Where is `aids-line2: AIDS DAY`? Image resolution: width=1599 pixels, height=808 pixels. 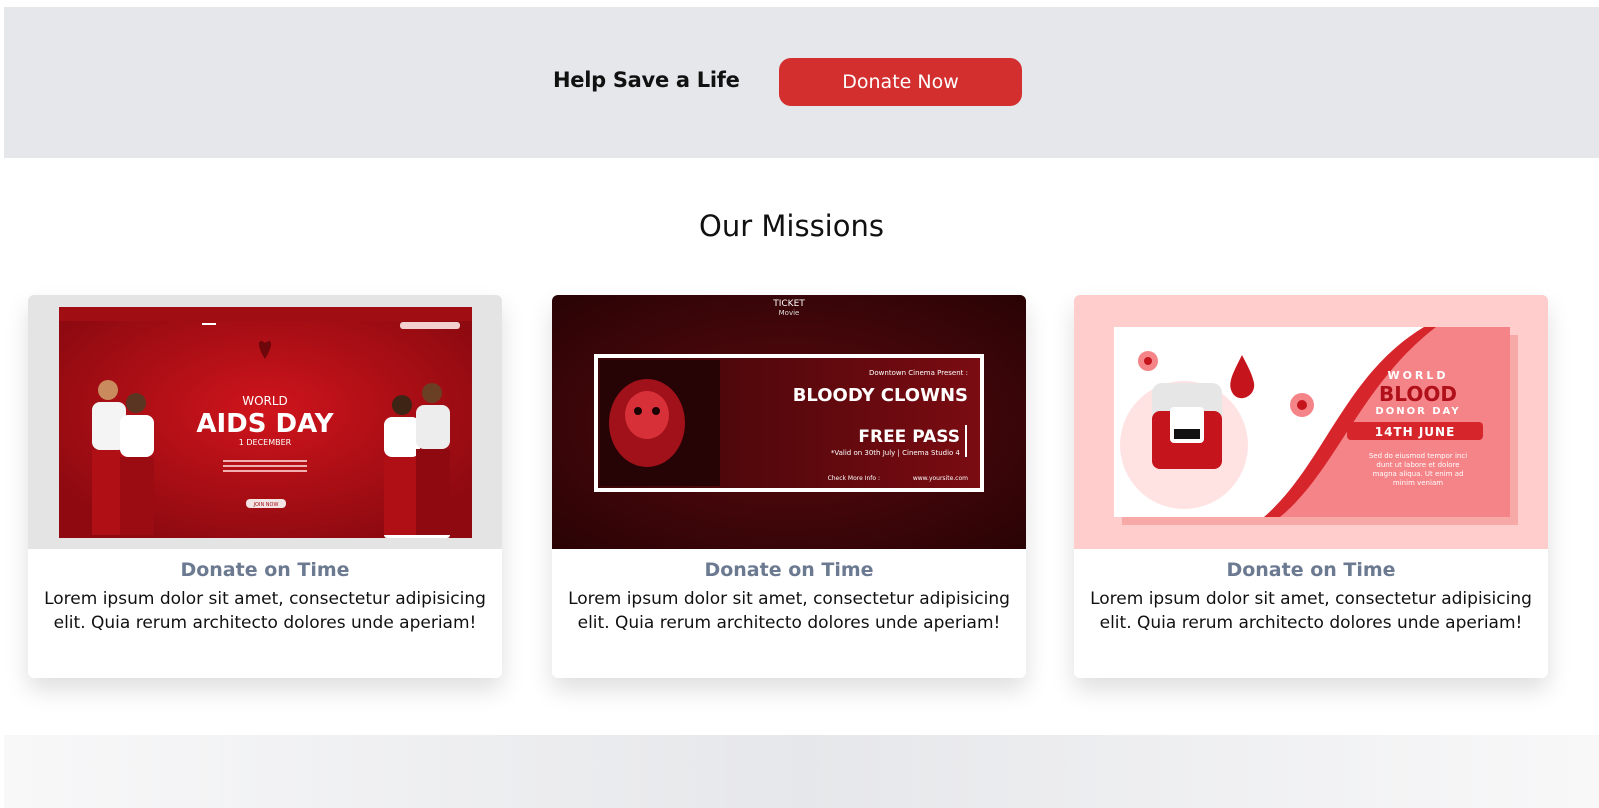
aids-line2: AIDS DAY is located at coordinates (265, 424).